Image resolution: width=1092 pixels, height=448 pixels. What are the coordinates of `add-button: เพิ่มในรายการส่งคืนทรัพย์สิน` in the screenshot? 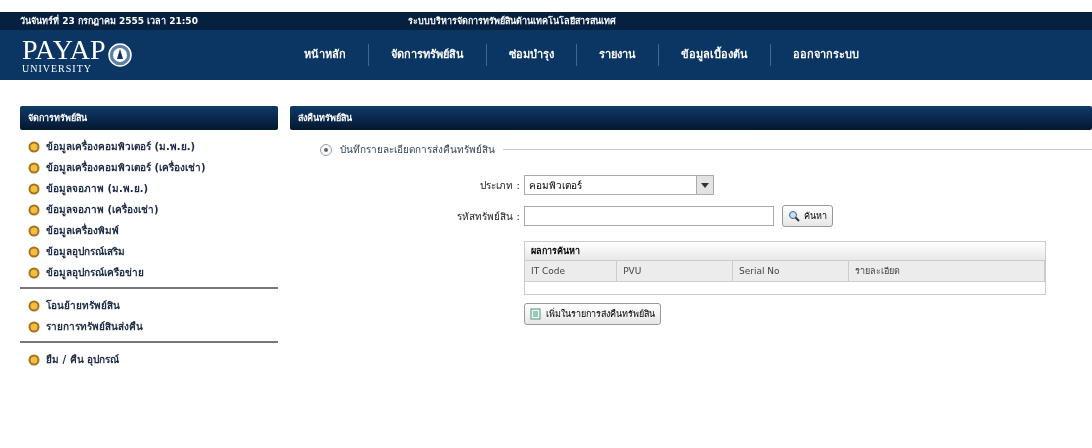 It's located at (592, 314).